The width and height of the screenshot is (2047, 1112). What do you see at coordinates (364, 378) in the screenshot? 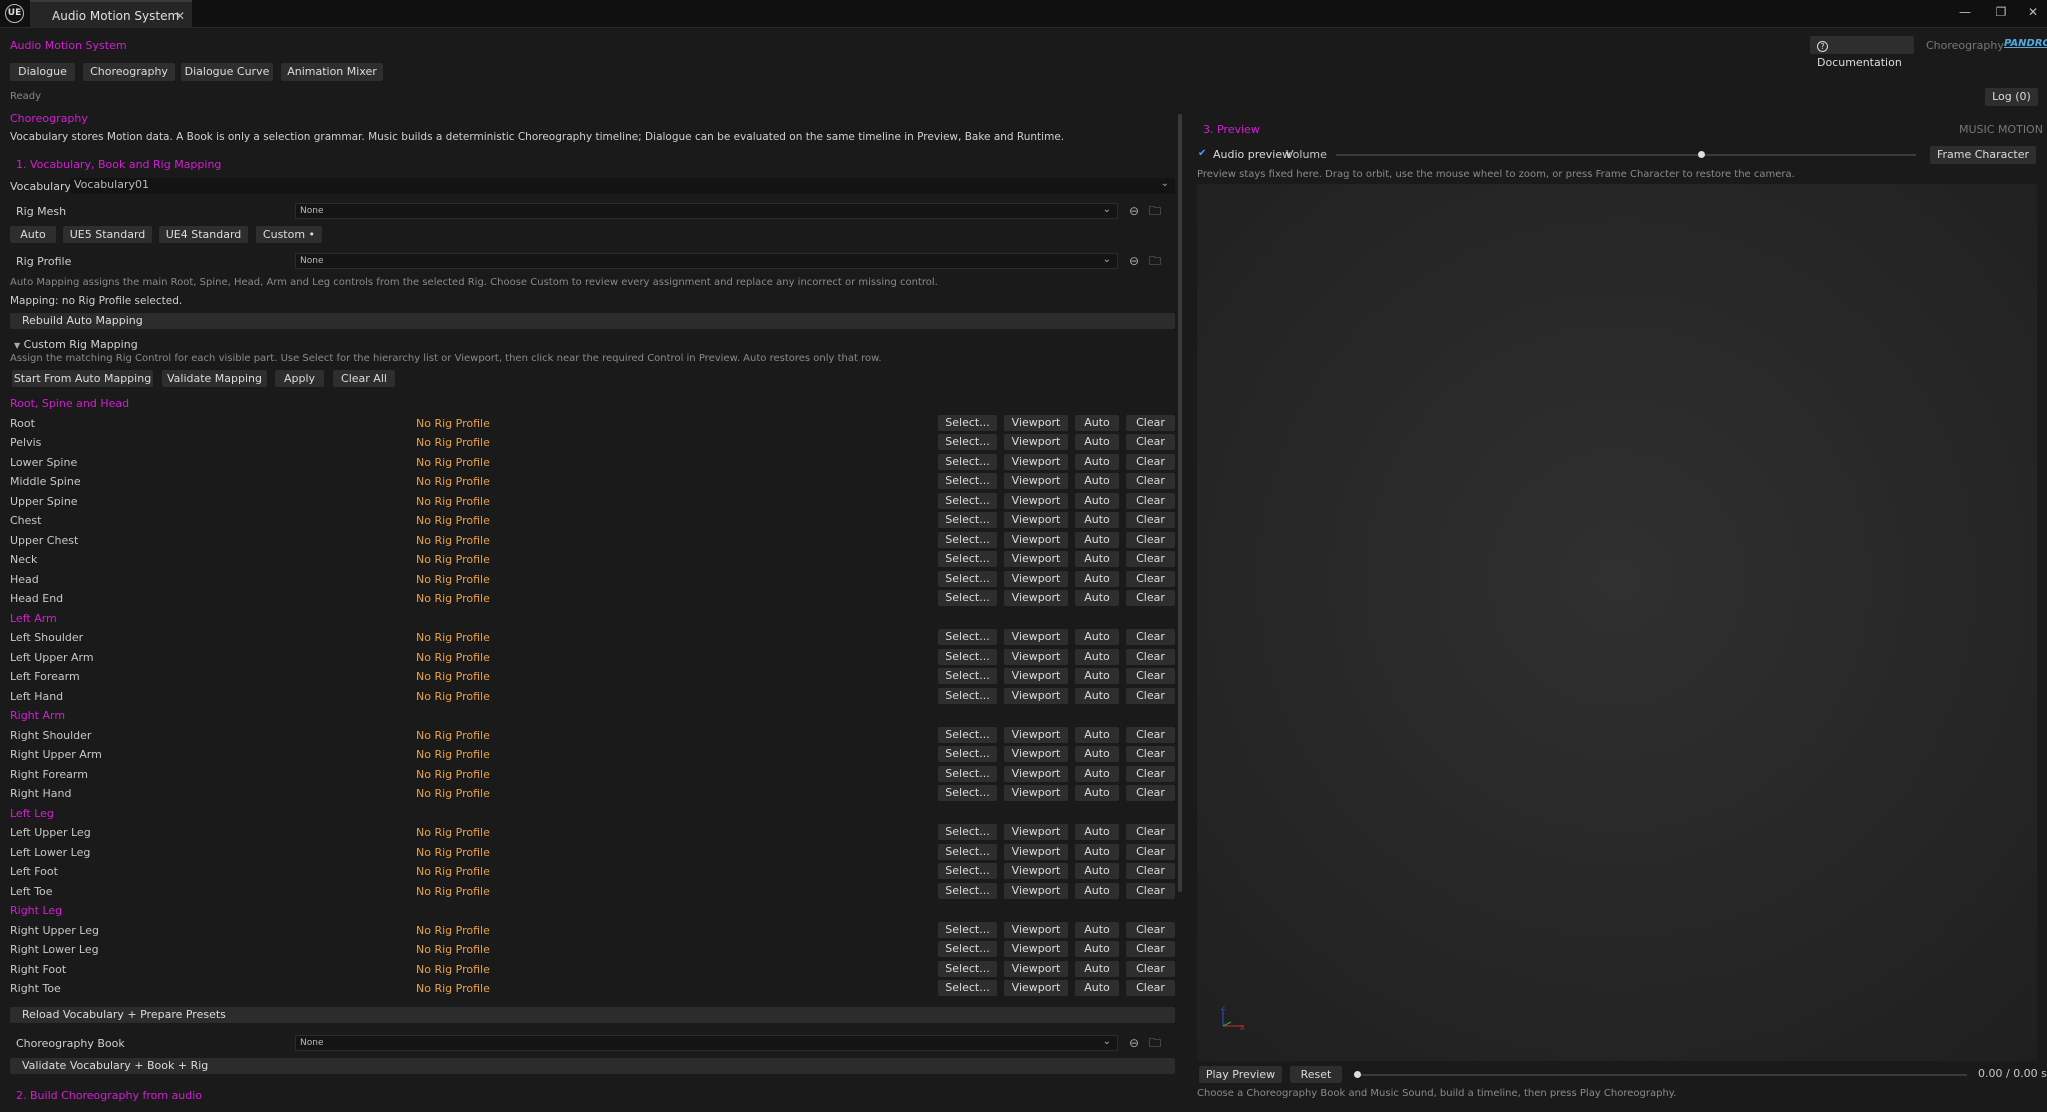
I see `clear-all-button: Clear All` at bounding box center [364, 378].